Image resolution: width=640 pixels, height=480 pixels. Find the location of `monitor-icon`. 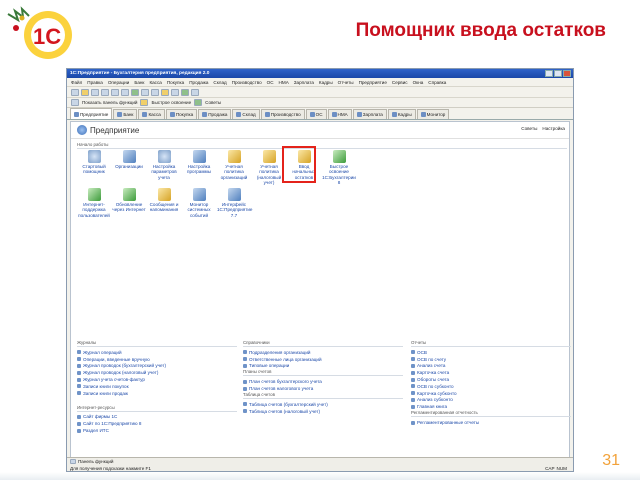

monitor-icon is located at coordinates (199, 194).